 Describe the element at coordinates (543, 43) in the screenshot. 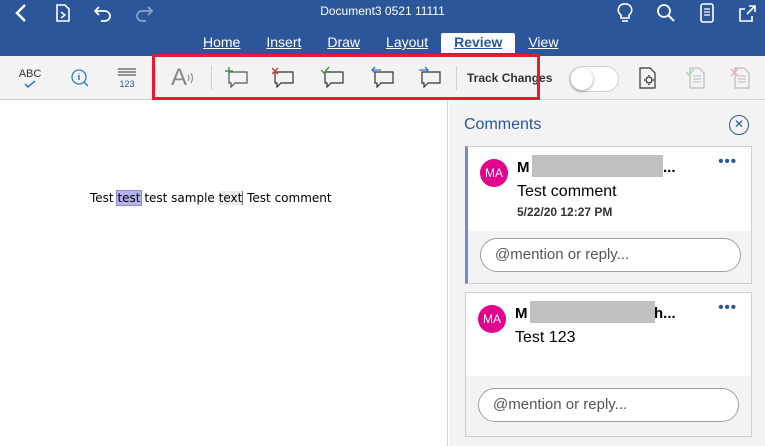

I see `tab-view: View` at that location.